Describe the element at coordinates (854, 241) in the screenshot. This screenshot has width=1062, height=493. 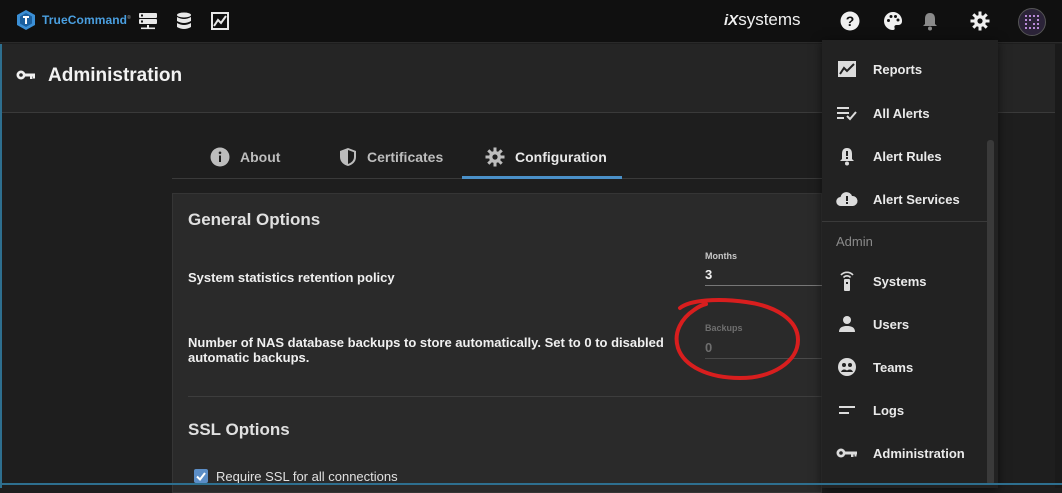
I see `menu-section-admin: Admin` at that location.